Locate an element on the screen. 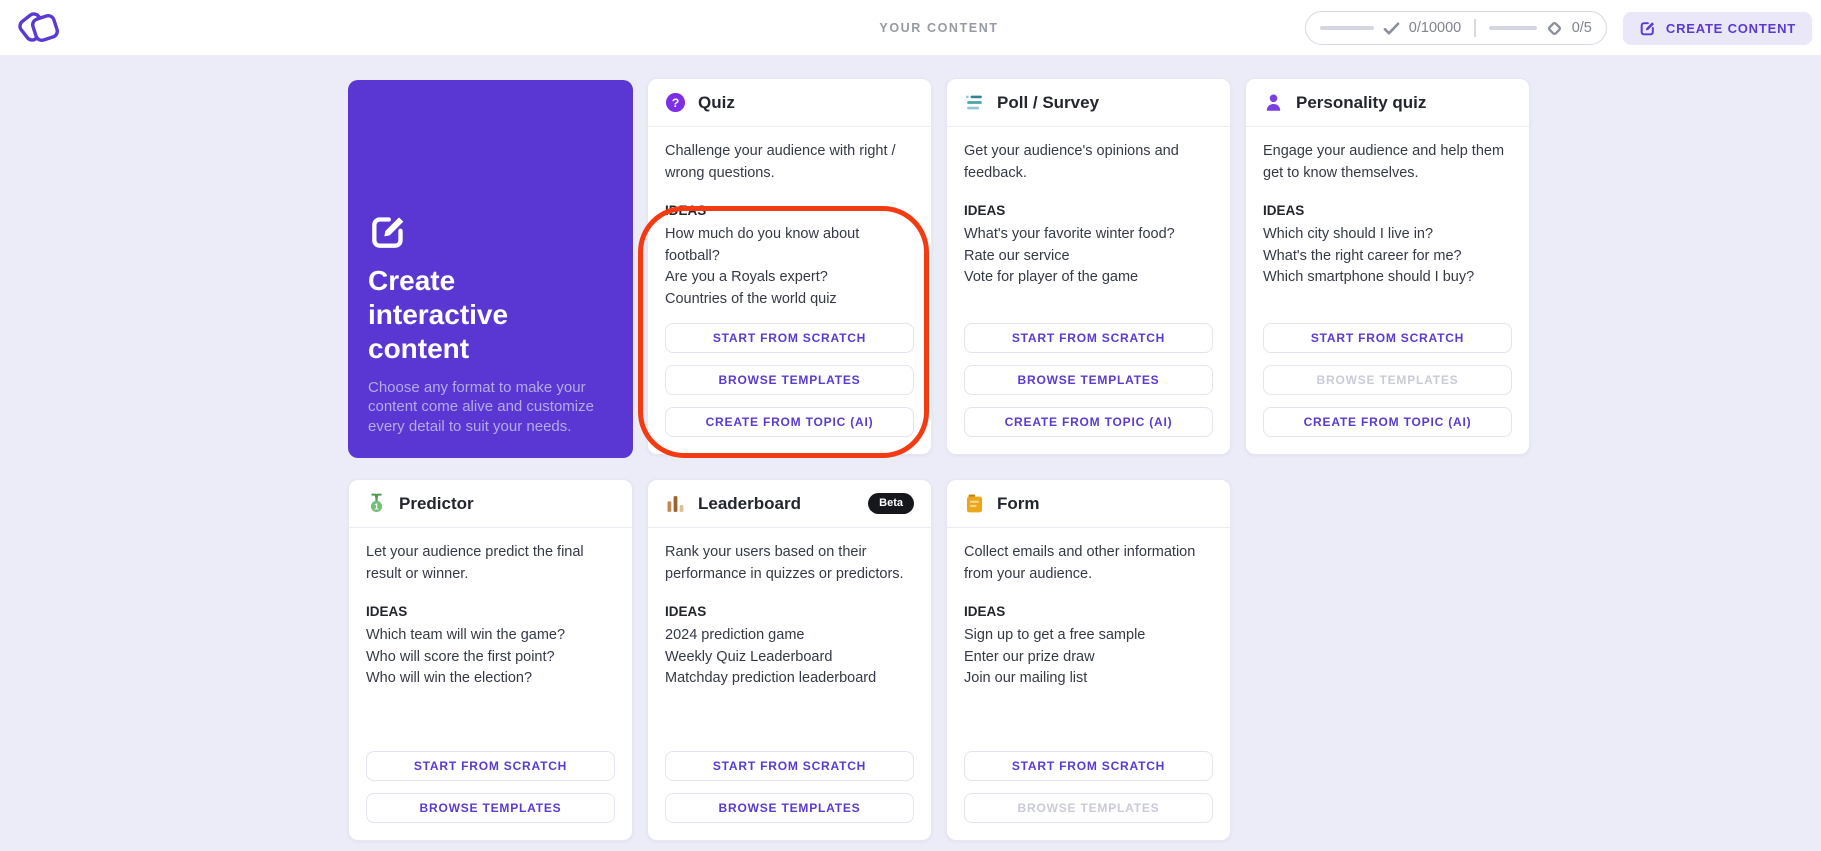 This screenshot has height=851, width=1821. pill-divider is located at coordinates (1475, 28).